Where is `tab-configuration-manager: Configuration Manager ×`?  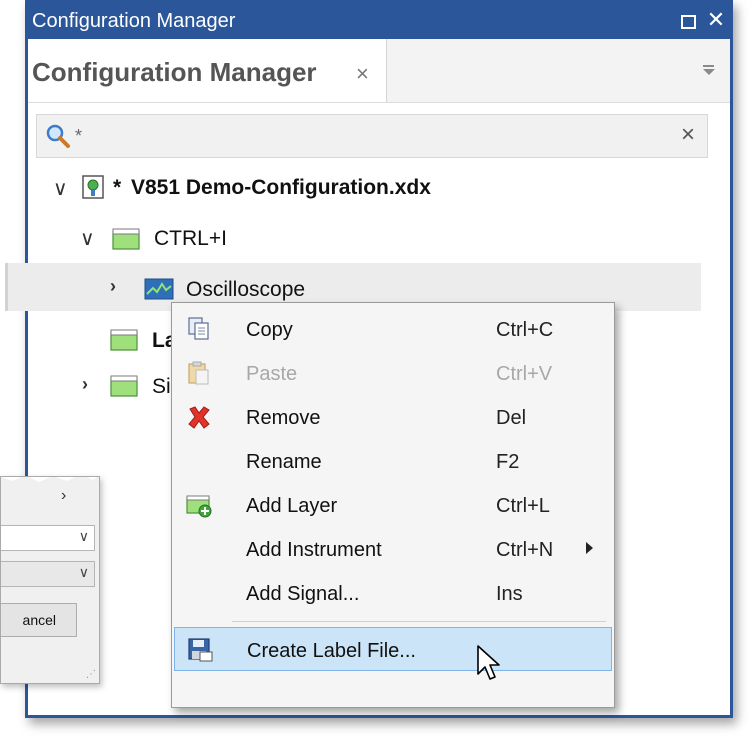 tab-configuration-manager: Configuration Manager × is located at coordinates (207, 70).